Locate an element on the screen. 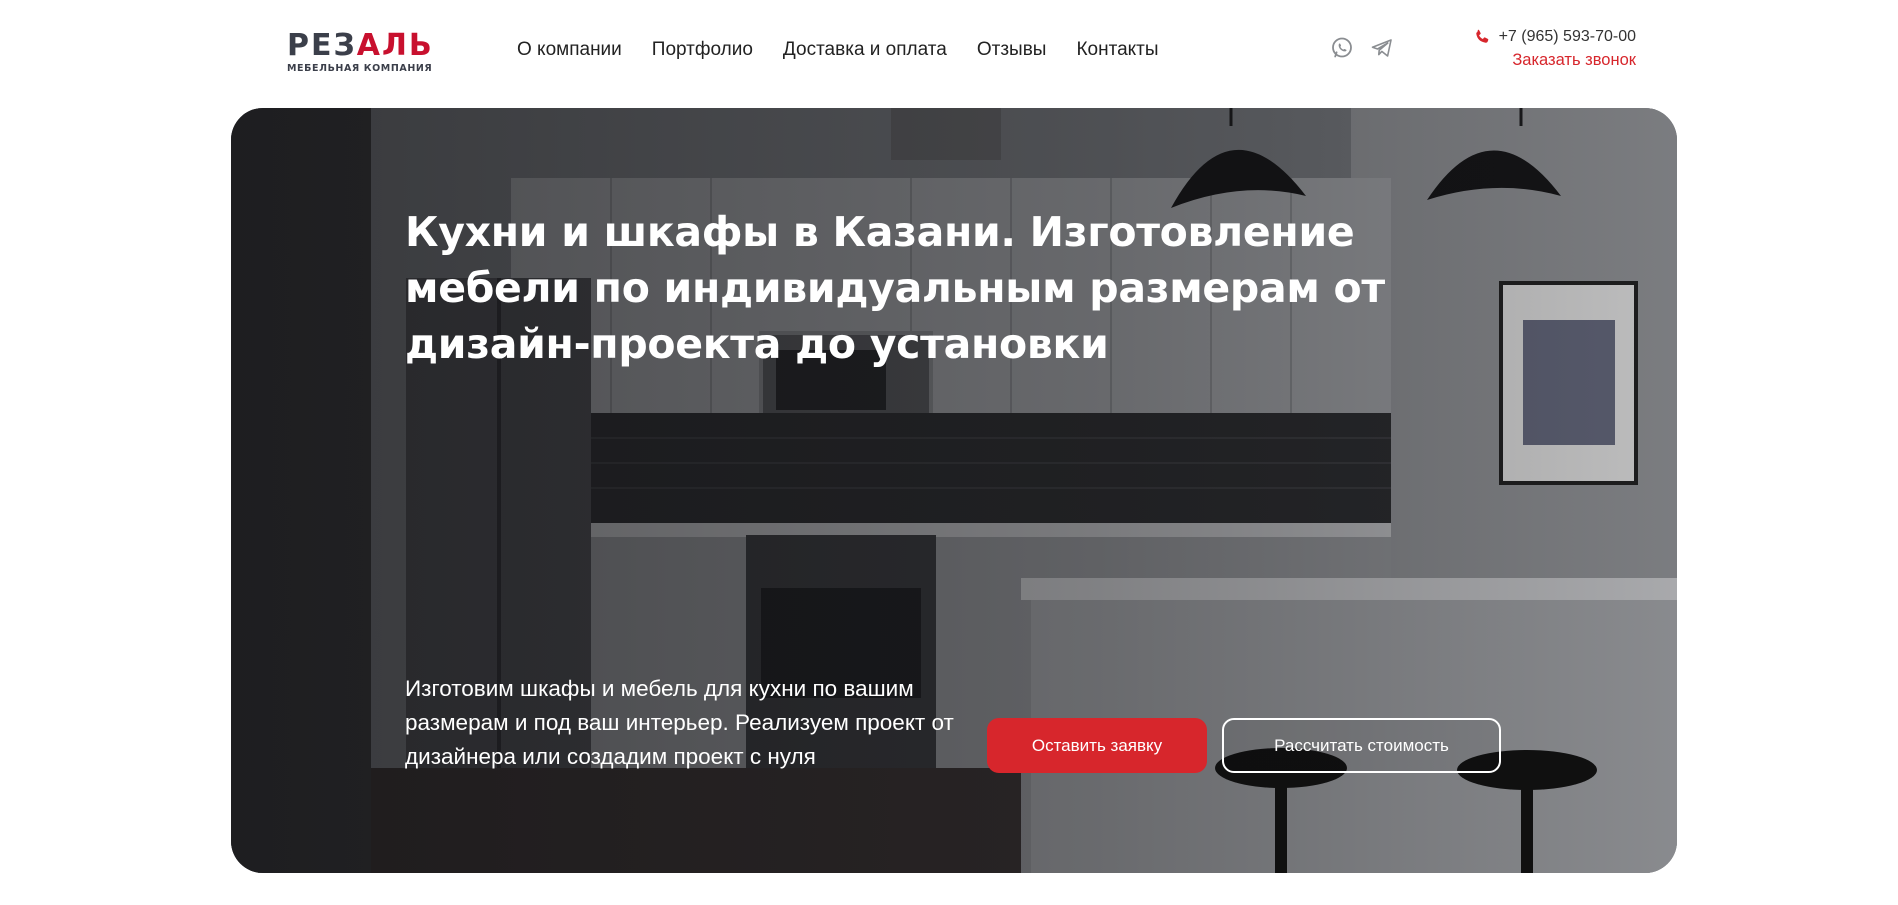 This screenshot has height=905, width=1898. logo-wordmark: РЕЗАЛЬ is located at coordinates (374, 46).